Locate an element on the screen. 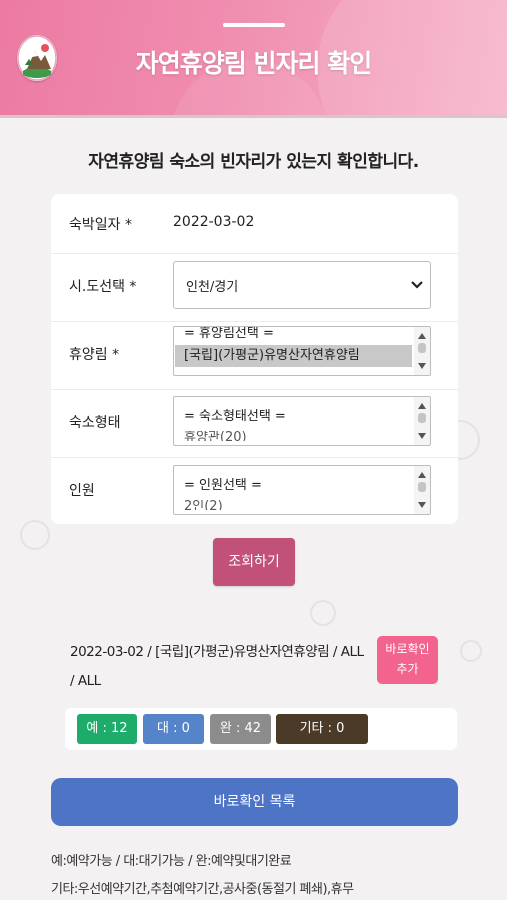 This screenshot has height=900, width=507. region-label: 시.도선택 * is located at coordinates (103, 287).